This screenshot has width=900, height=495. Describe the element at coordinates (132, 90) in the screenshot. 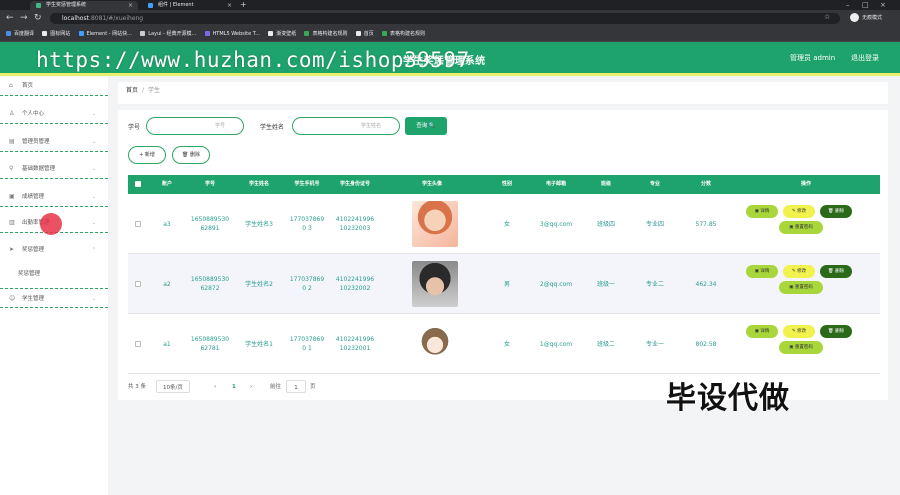

I see `breadcrumb-home: 首页` at that location.